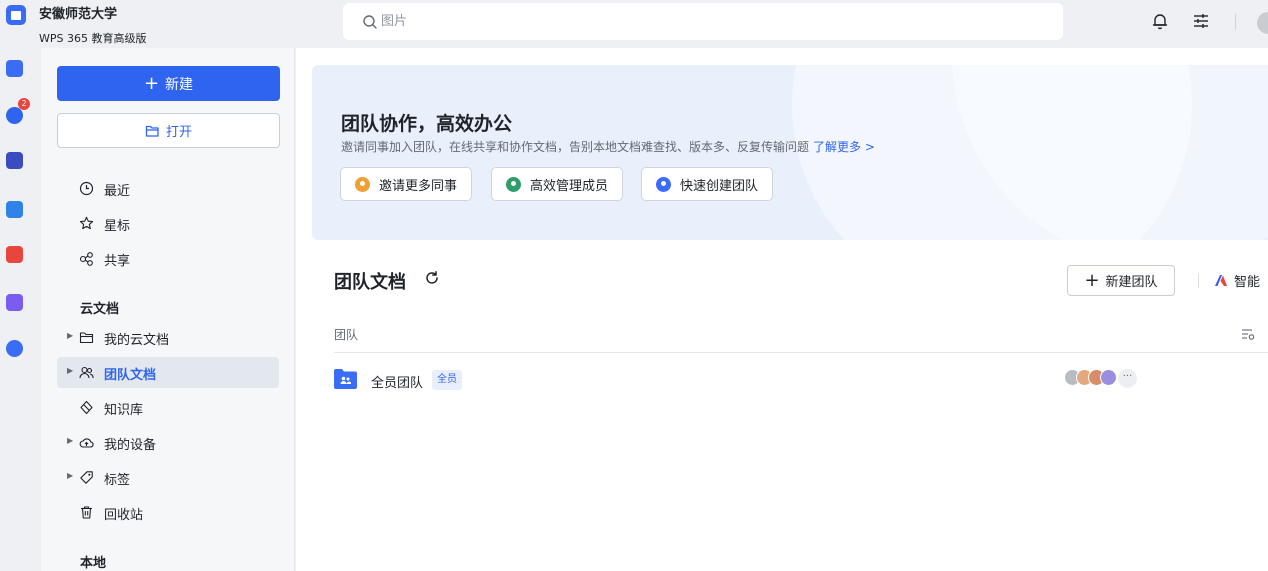 This screenshot has width=1268, height=571. What do you see at coordinates (1201, 21) in the screenshot?
I see `settings-sliders-icon` at bounding box center [1201, 21].